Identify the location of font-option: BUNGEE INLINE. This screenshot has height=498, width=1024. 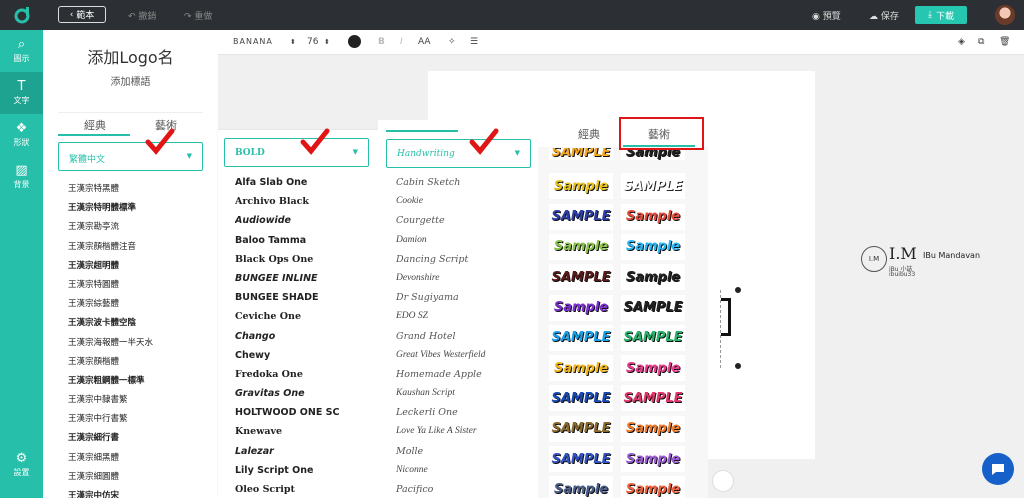
(305, 282).